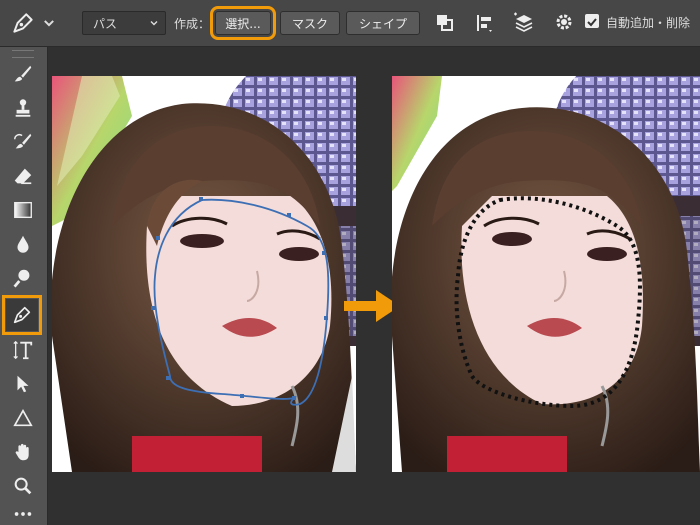 Image resolution: width=700 pixels, height=525 pixels. I want to click on shape-icon, so click(23, 417).